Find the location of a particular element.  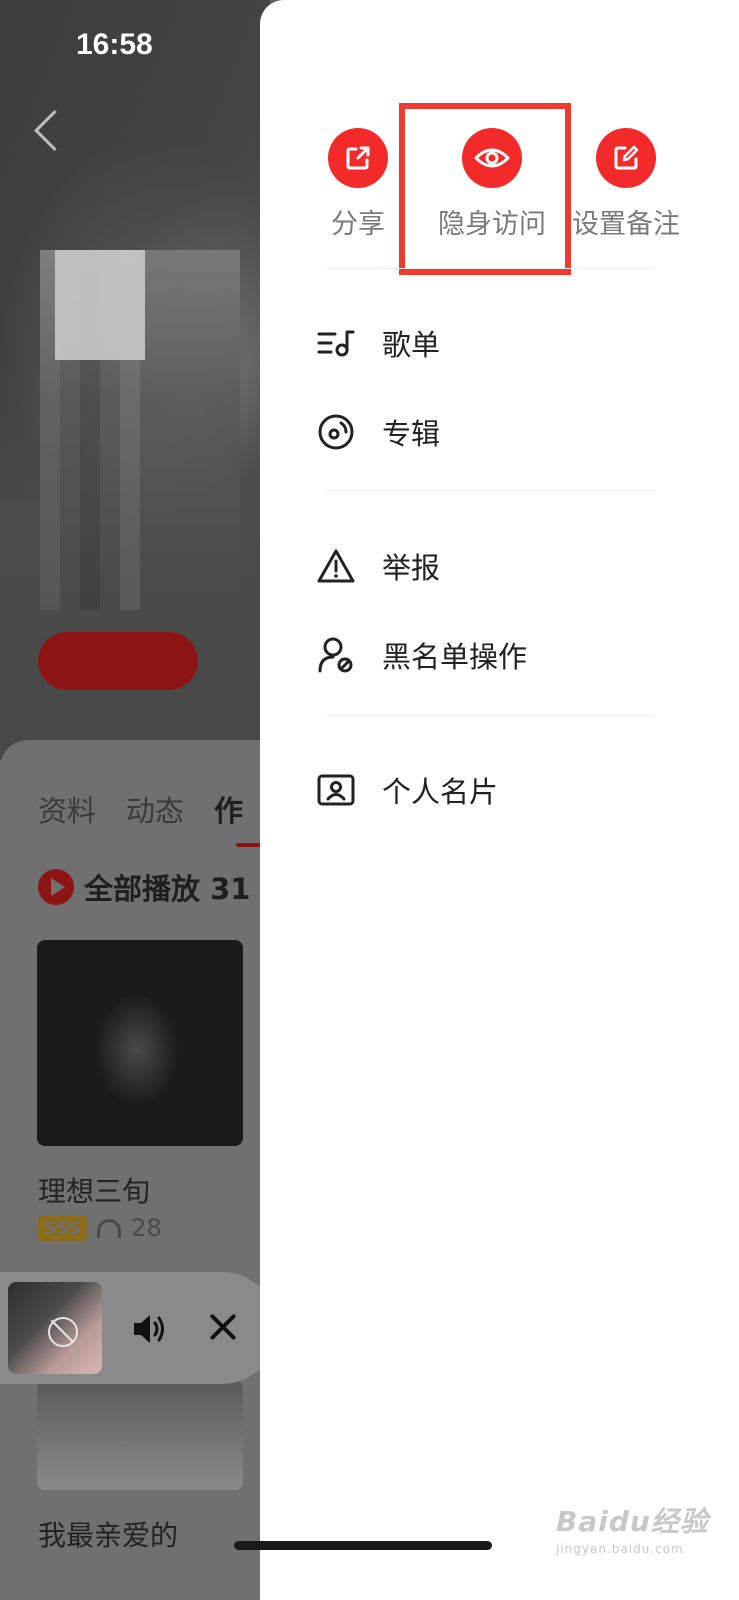

tab-works: 作 is located at coordinates (228, 809).